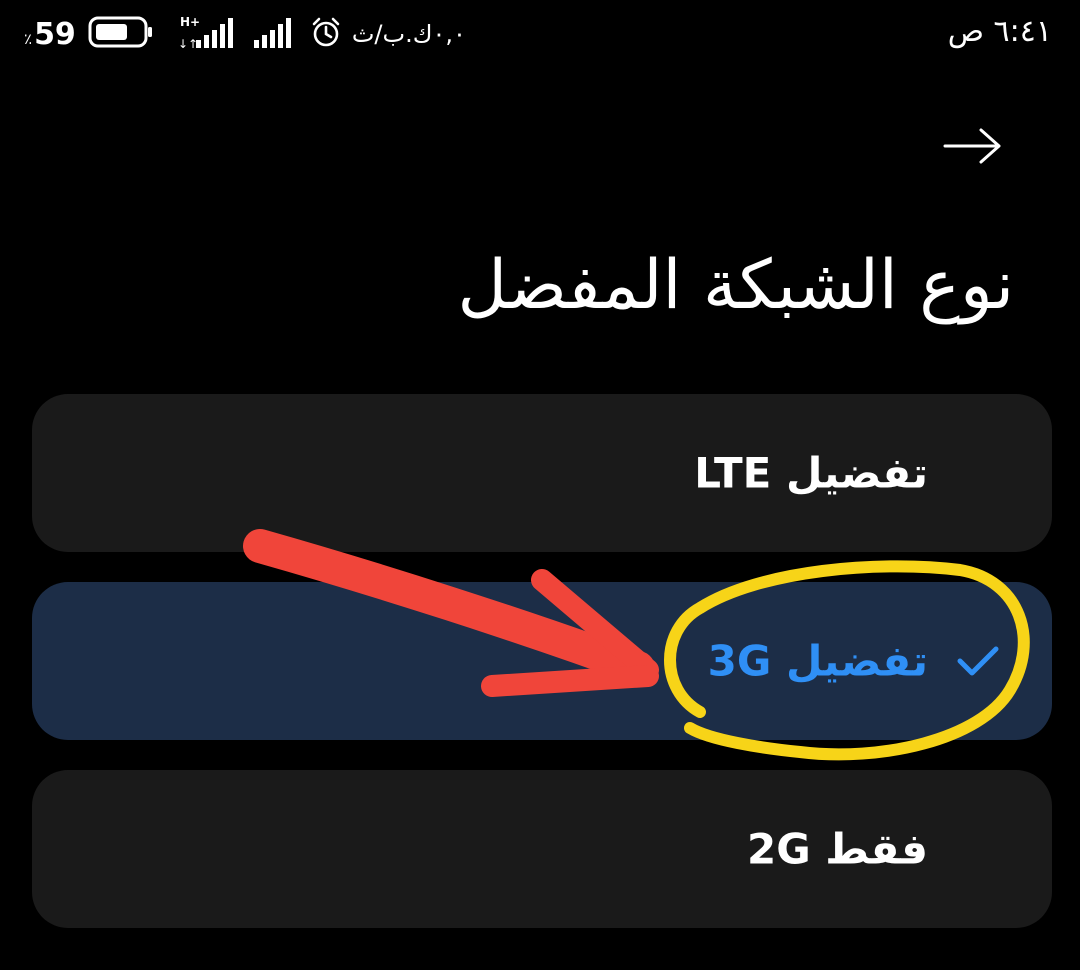 This screenshot has width=1080, height=970. I want to click on check-icon, so click(978, 661).